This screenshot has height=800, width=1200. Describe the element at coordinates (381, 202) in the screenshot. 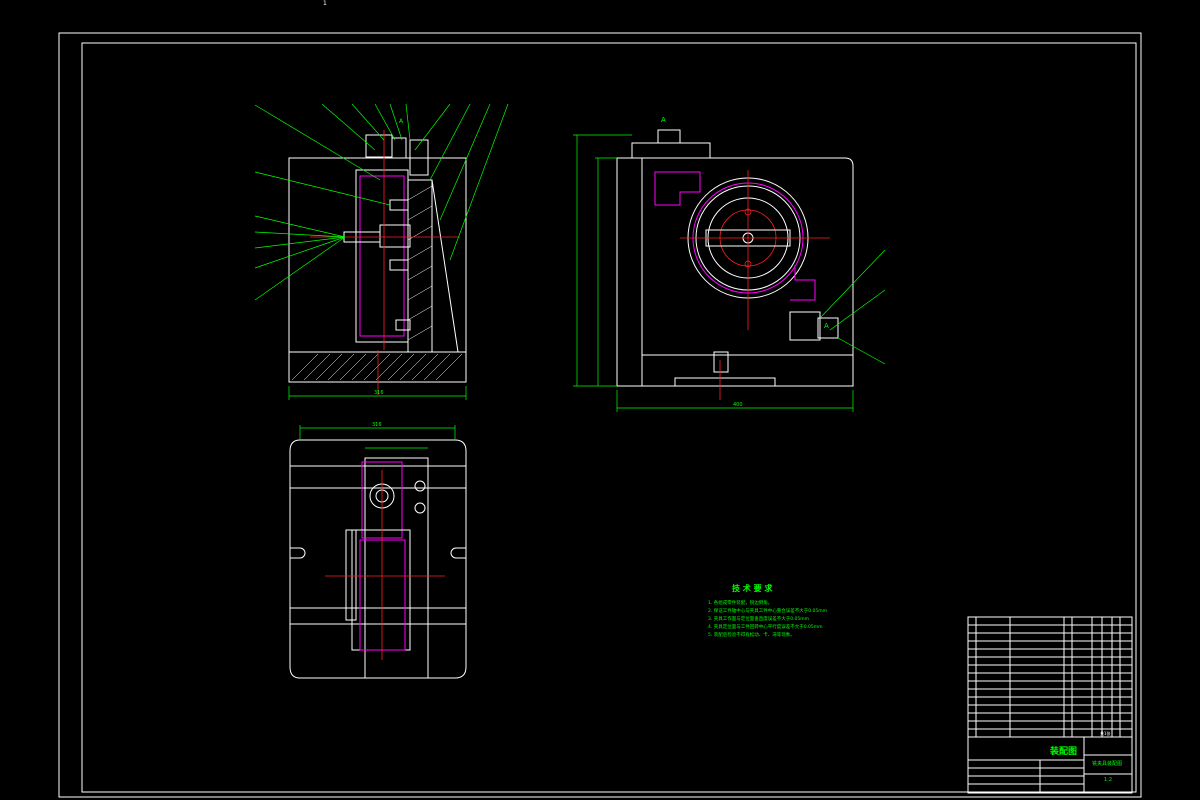

I see `leader-lines` at that location.